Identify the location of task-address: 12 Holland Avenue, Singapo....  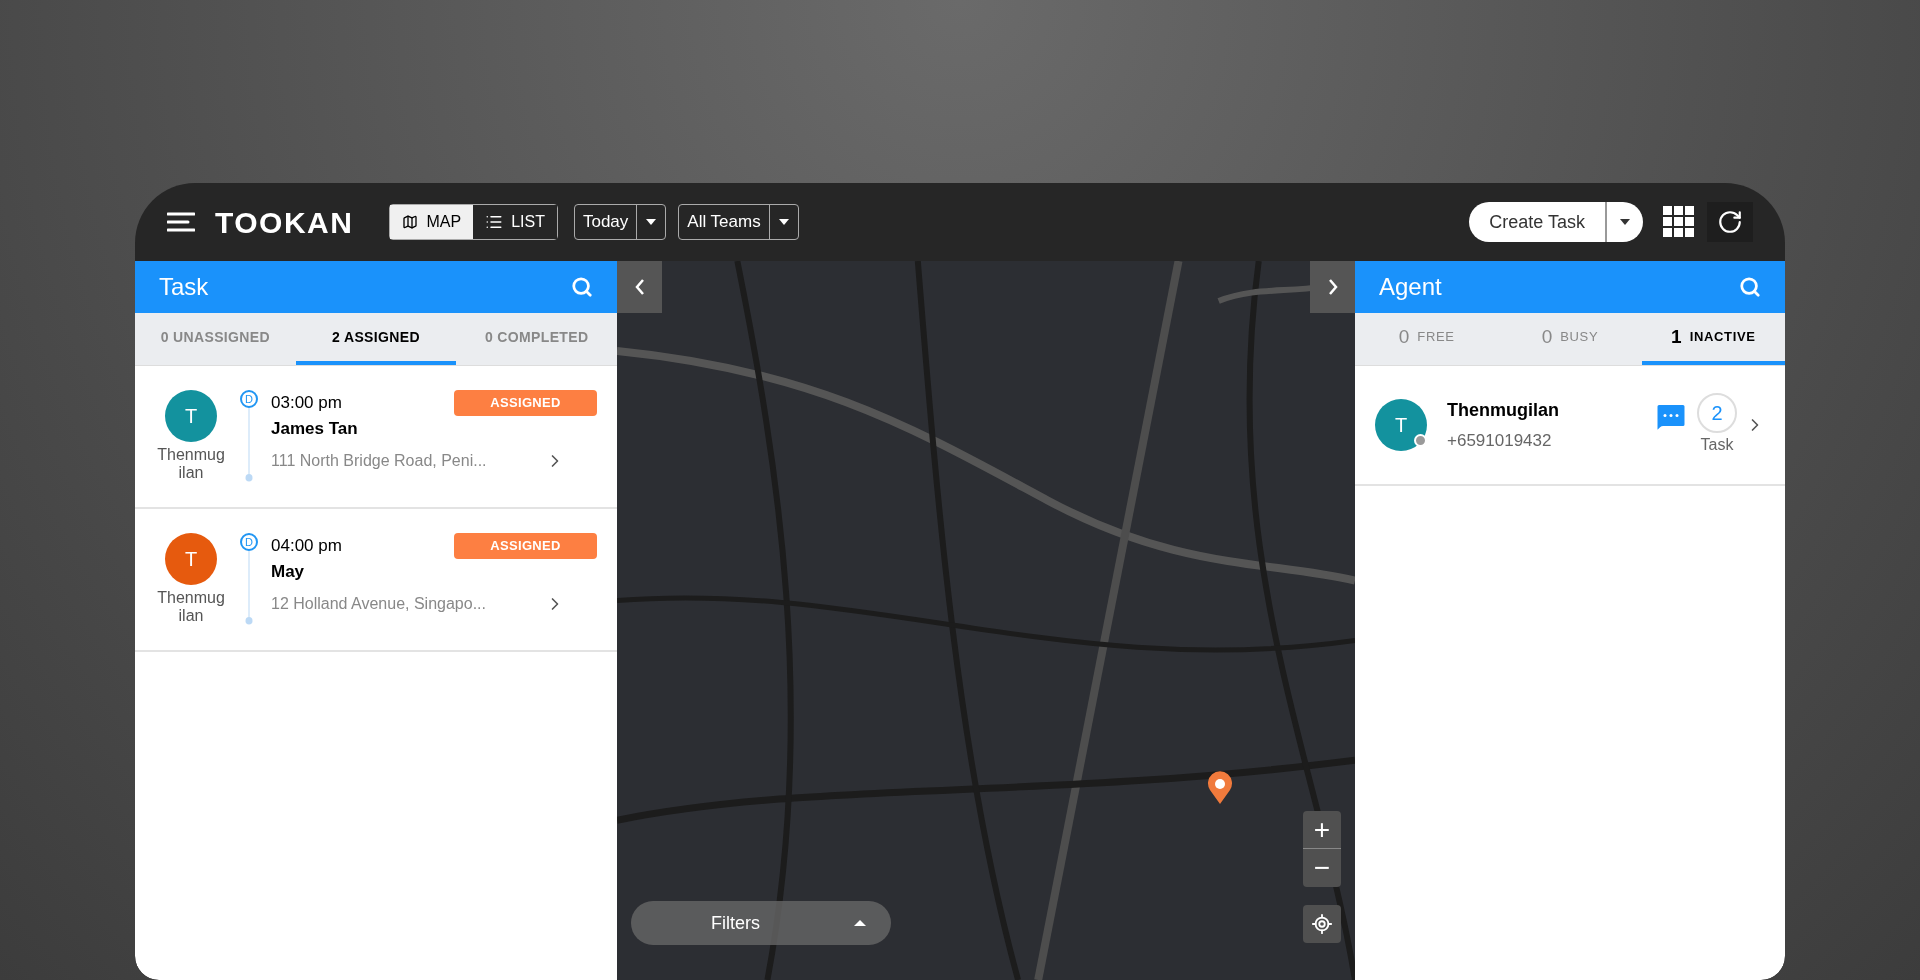
(378, 604).